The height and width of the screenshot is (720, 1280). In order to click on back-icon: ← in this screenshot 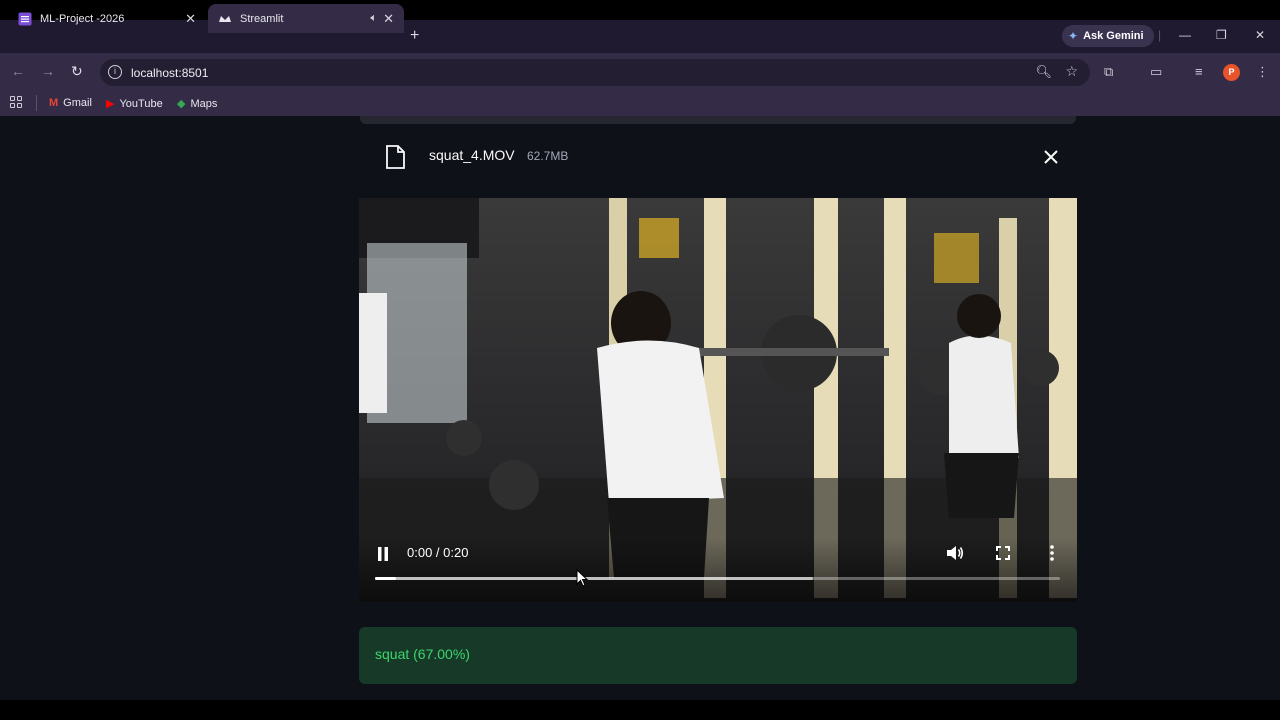, I will do `click(18, 71)`.